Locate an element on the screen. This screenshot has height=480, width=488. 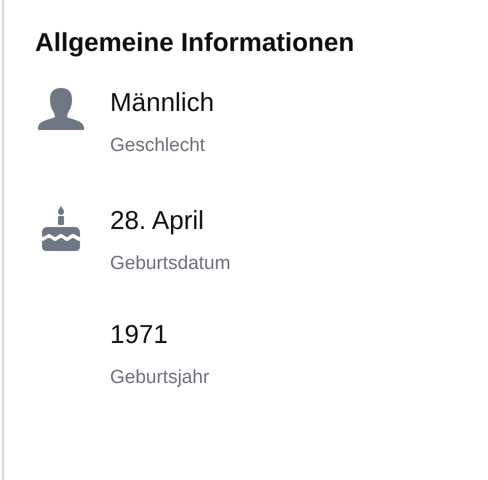
fact-value: Männlich is located at coordinates (162, 102).